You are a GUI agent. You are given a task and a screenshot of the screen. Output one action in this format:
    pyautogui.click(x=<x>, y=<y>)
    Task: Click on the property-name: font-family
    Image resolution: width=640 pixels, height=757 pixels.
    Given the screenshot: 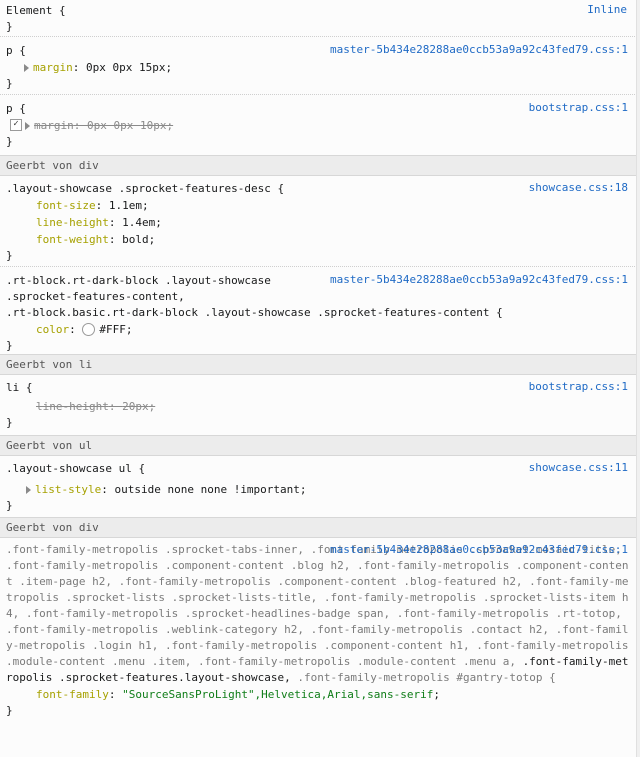 What is the action you would take?
    pyautogui.click(x=72, y=694)
    